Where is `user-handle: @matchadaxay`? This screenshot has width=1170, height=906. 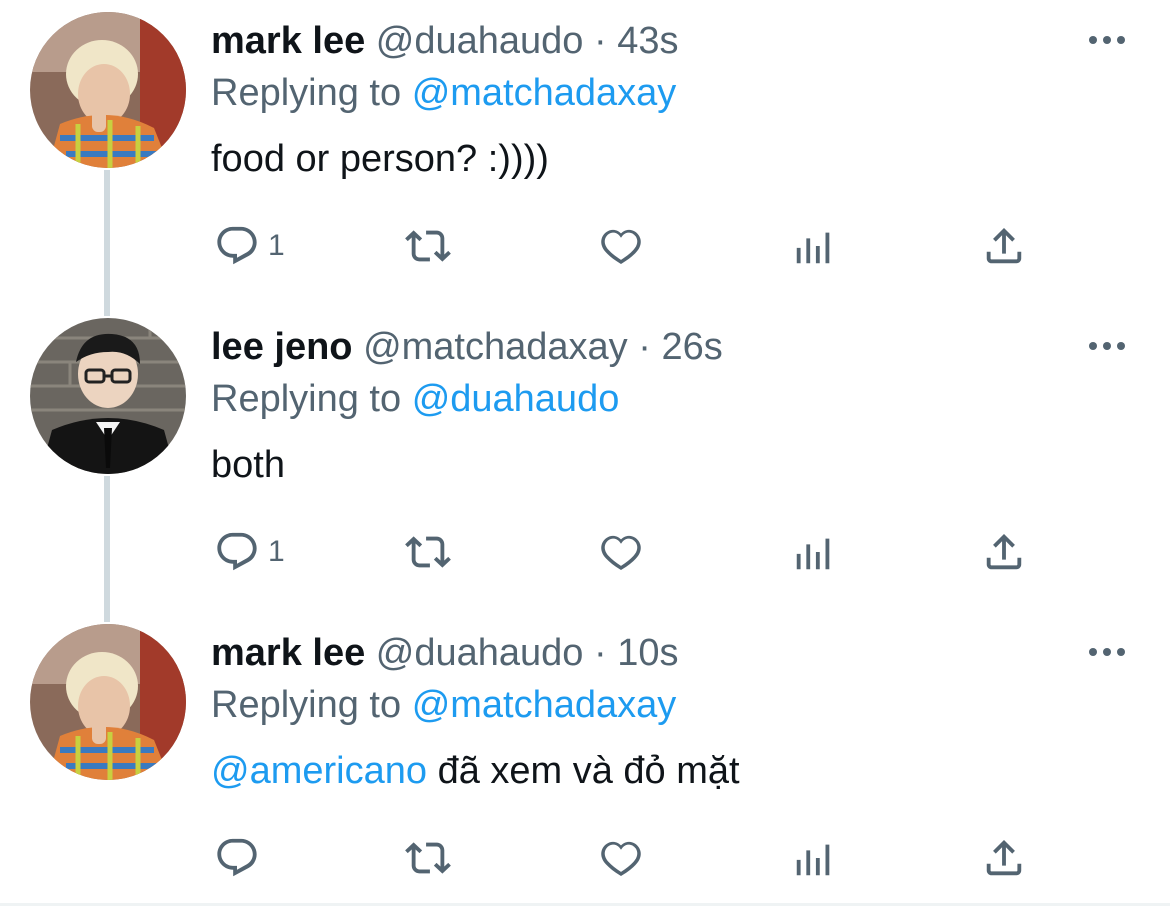
user-handle: @matchadaxay is located at coordinates (495, 347).